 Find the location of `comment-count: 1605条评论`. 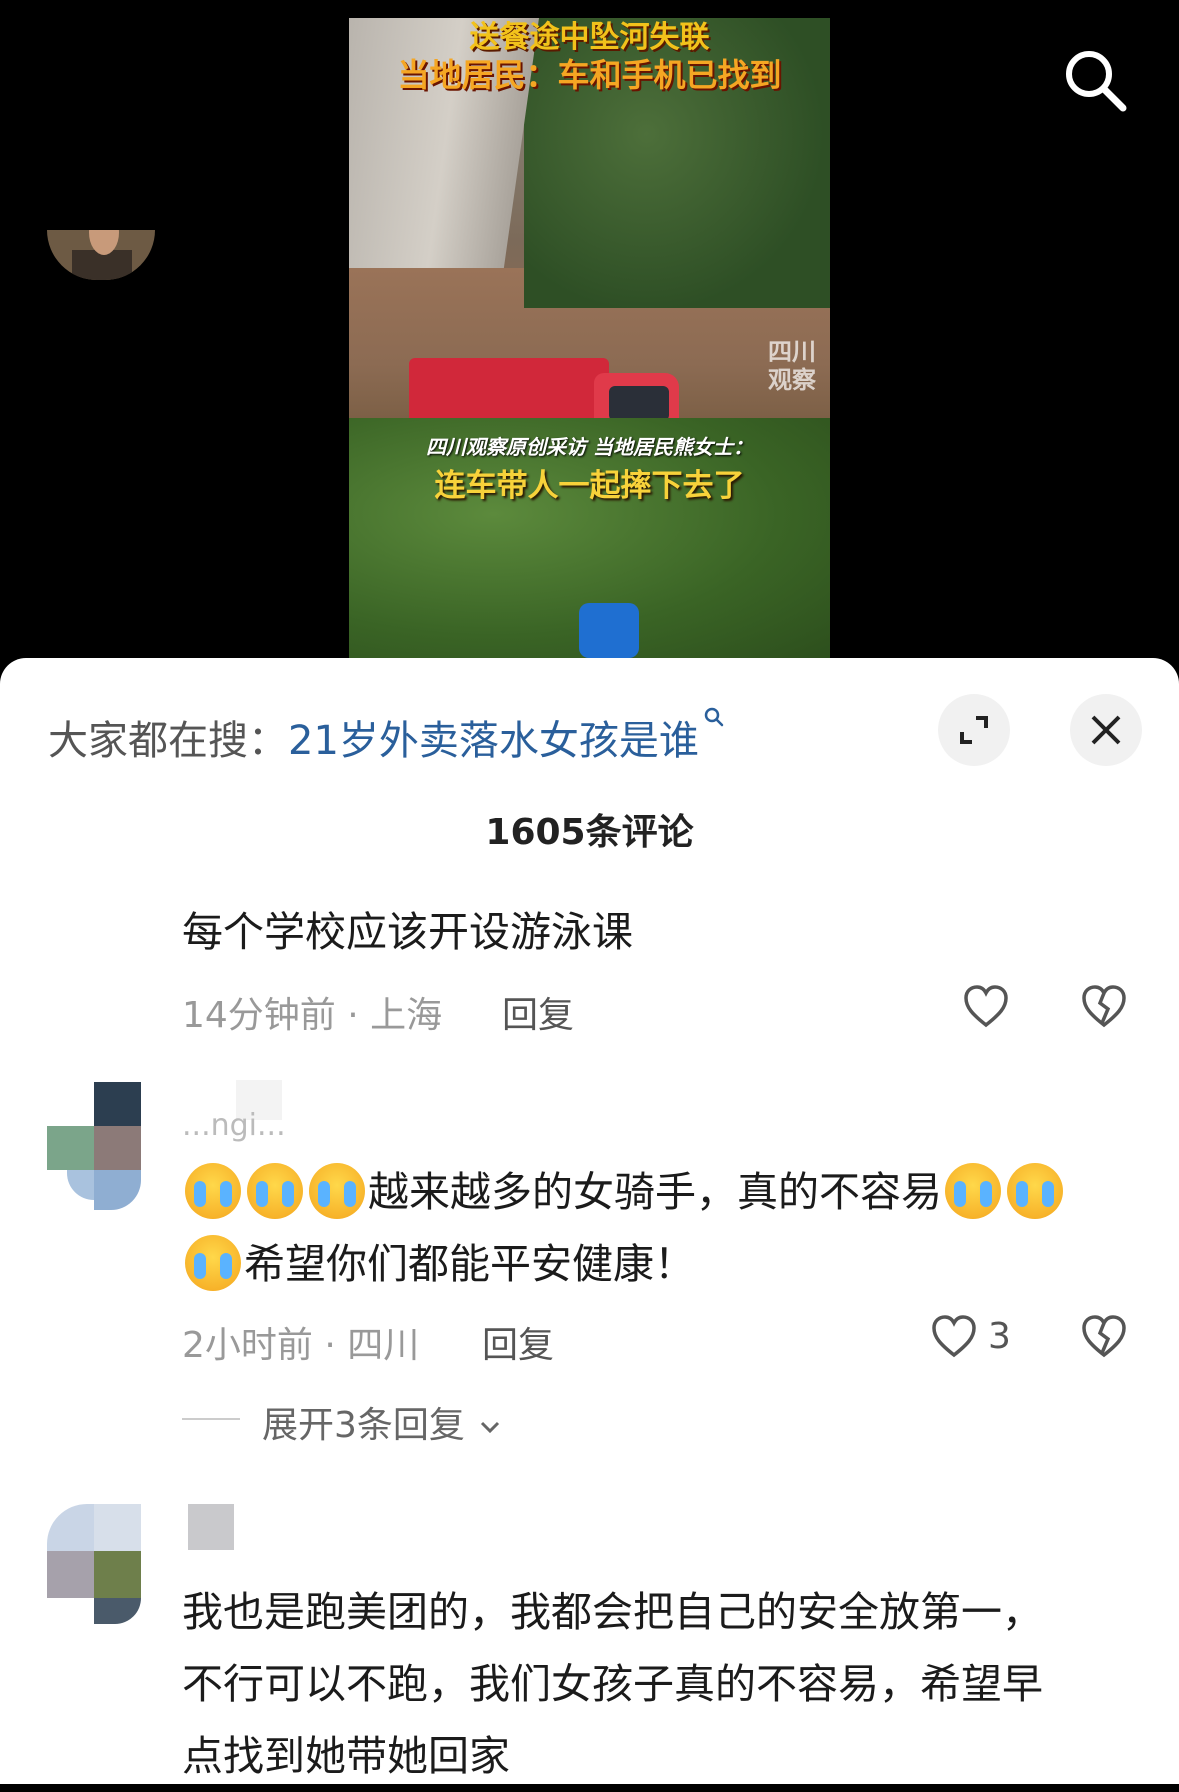

comment-count: 1605条评论 is located at coordinates (589, 832).